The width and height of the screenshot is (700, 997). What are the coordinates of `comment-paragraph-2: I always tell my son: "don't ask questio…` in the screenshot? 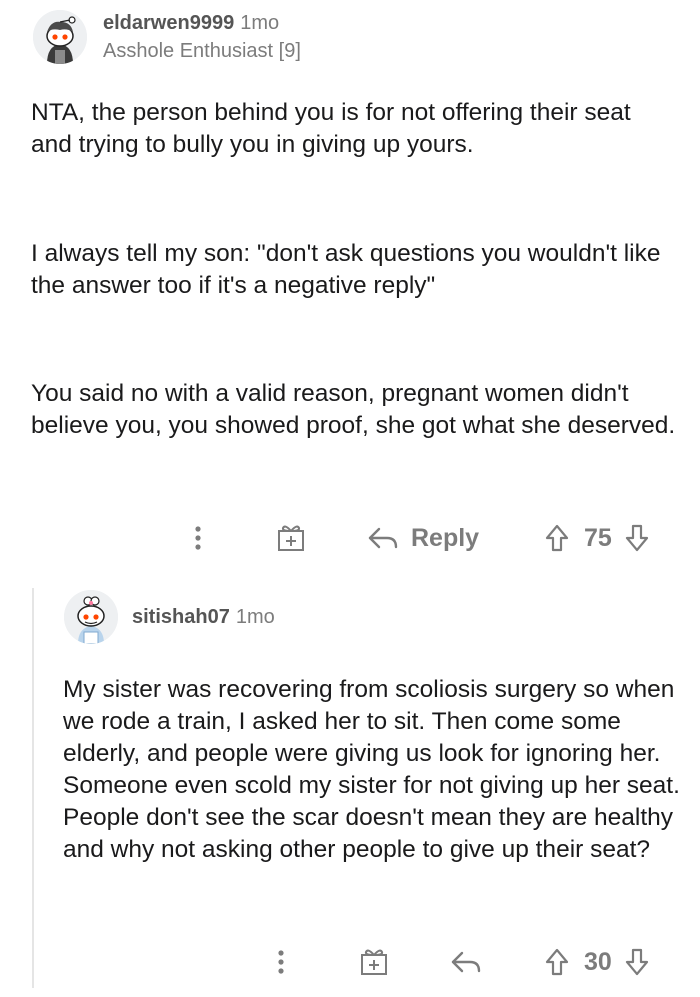 It's located at (346, 269).